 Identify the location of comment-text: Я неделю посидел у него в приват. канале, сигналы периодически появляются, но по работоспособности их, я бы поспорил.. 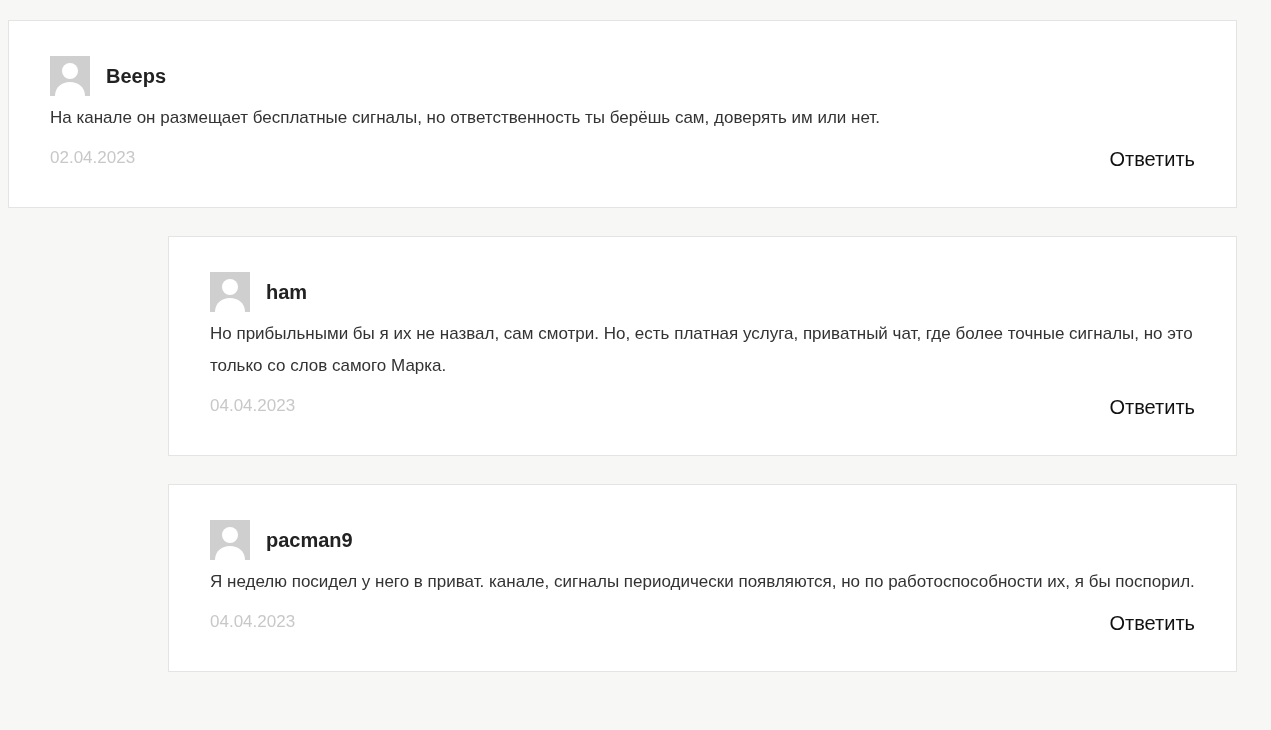
(702, 582).